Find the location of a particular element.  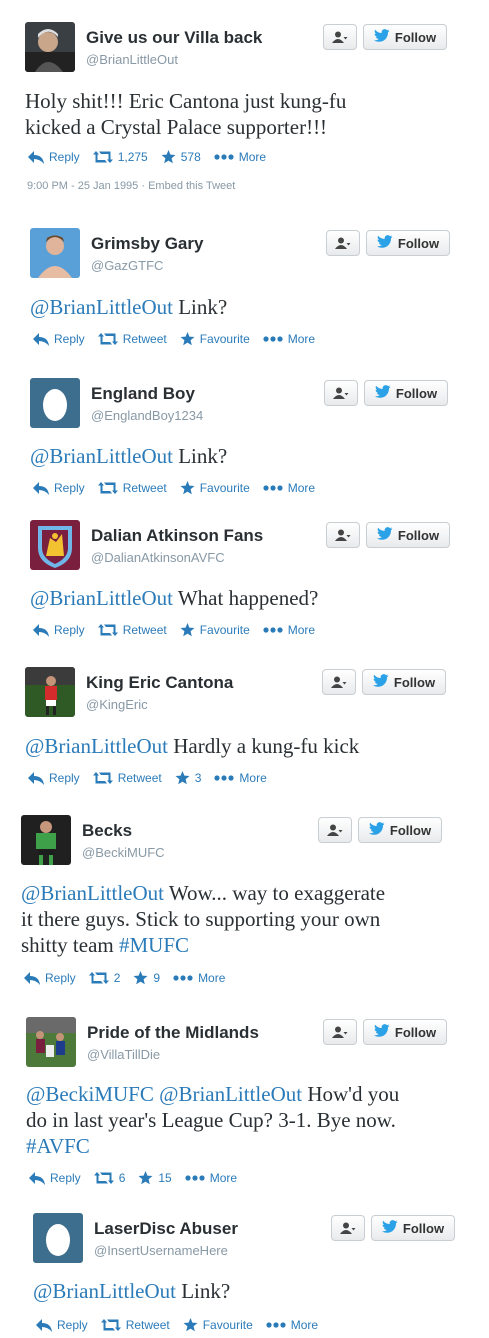

tweet-text-segment: How'd you is located at coordinates (351, 1094).